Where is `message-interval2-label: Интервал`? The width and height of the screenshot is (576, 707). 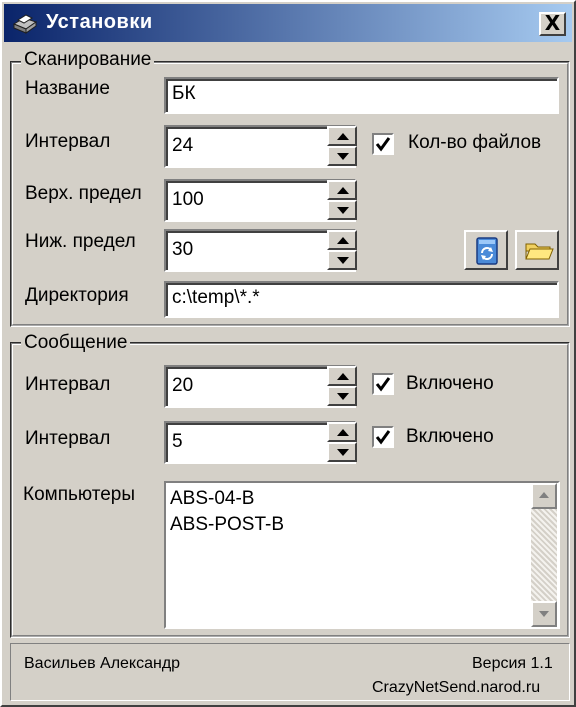
message-interval2-label: Интервал is located at coordinates (68, 438).